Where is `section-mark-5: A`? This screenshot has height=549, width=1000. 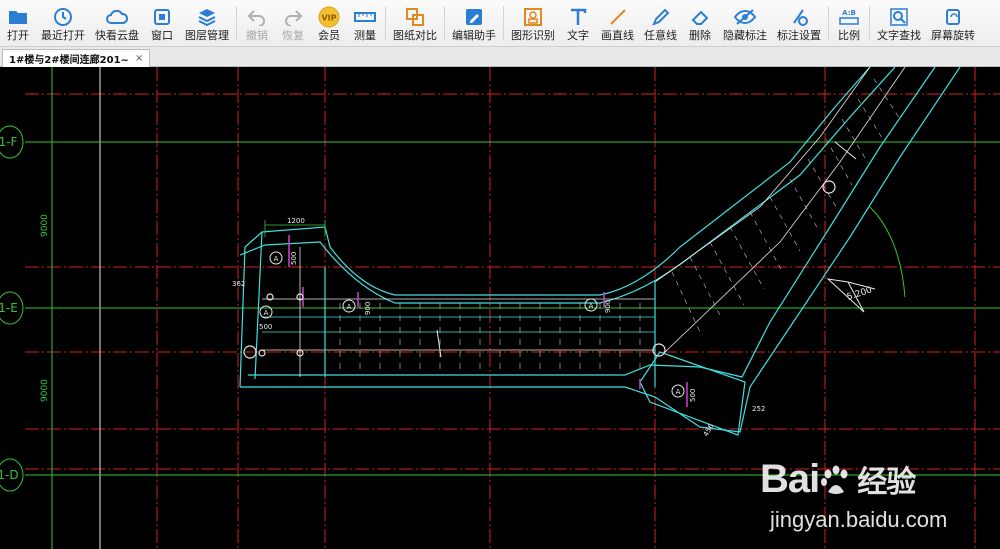 section-mark-5: A is located at coordinates (678, 391).